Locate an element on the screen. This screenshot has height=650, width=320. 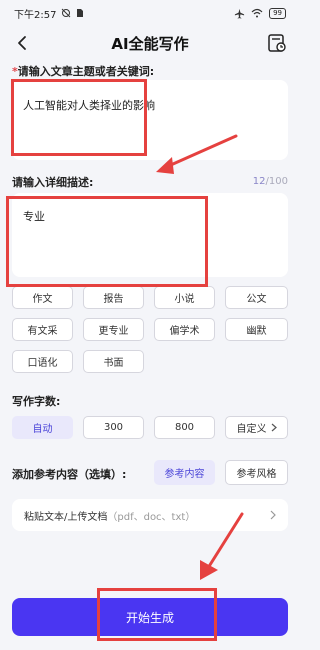
page-title: AI全能写作 is located at coordinates (150, 43).